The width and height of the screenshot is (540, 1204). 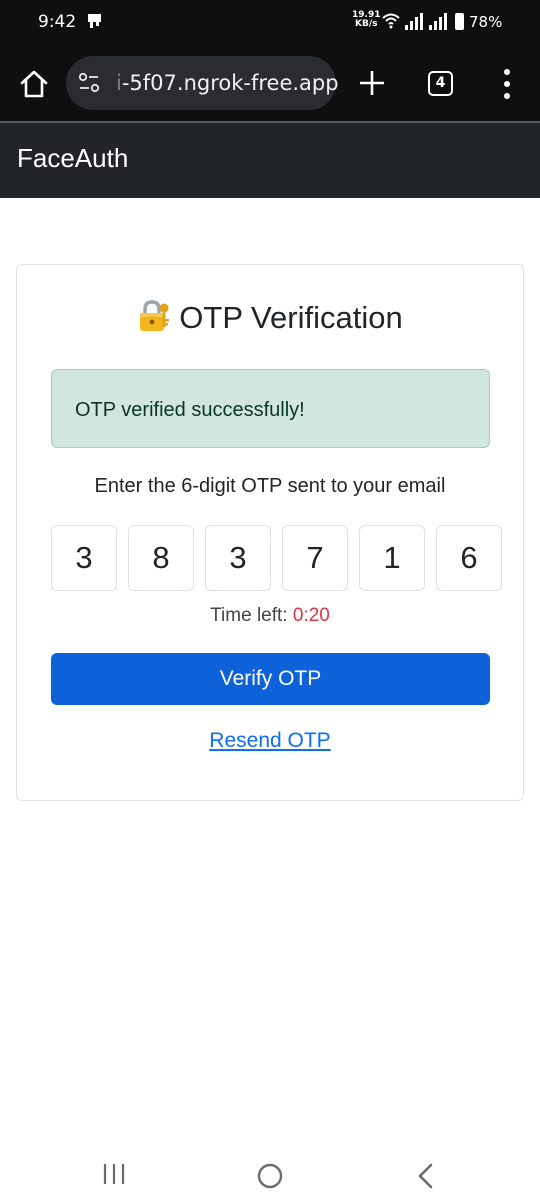 What do you see at coordinates (438, 21) in the screenshot?
I see `signal-icon-secondary` at bounding box center [438, 21].